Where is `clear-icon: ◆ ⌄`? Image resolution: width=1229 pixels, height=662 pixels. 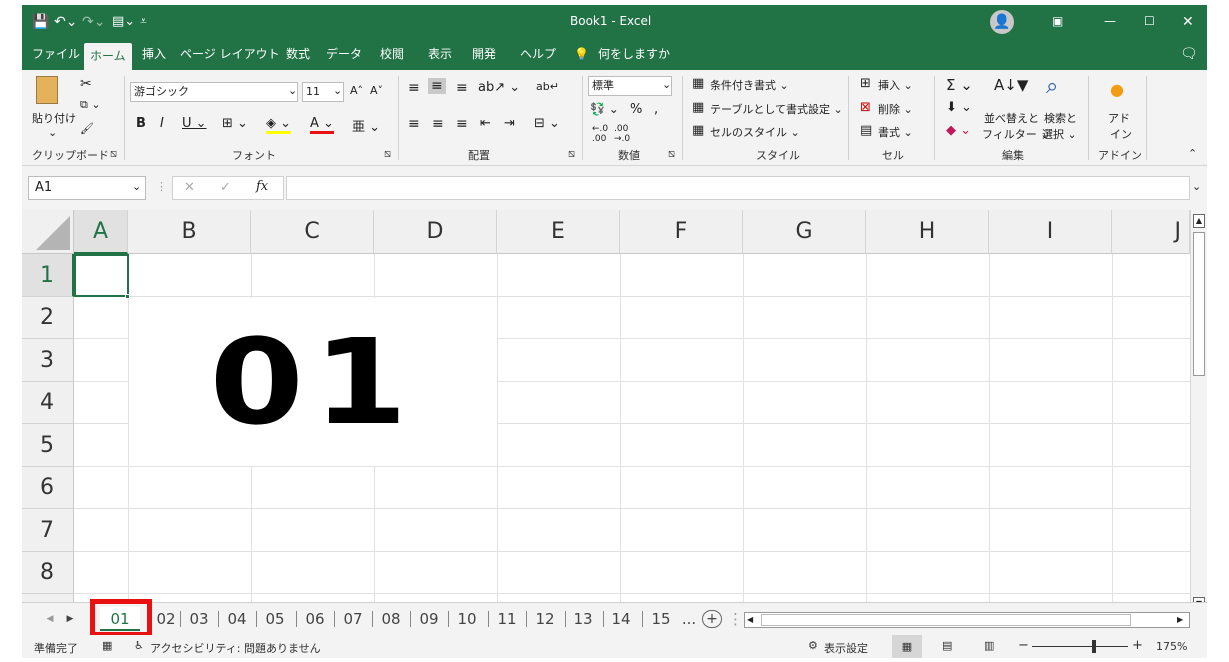
clear-icon: ◆ ⌄ is located at coordinates (958, 130).